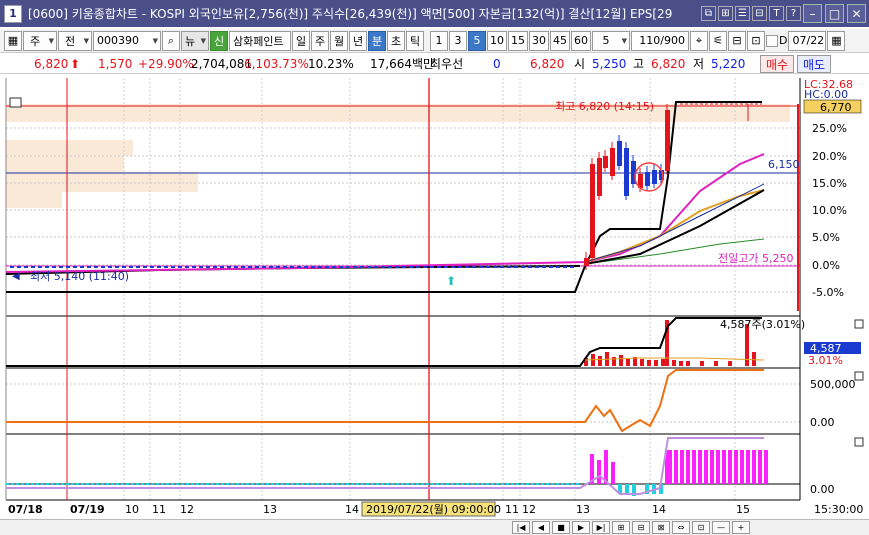 The width and height of the screenshot is (869, 535). I want to click on nav-button: ⇔, so click(681, 527).